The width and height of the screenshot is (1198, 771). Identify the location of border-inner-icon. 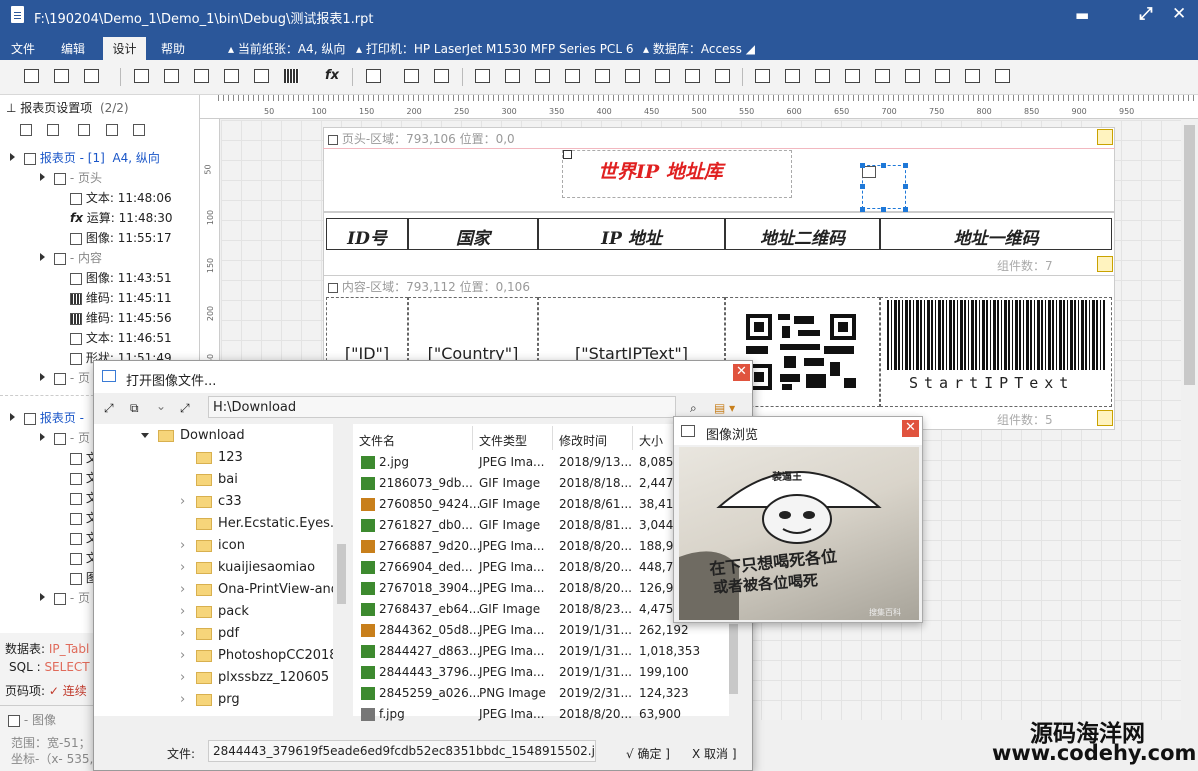
(912, 76).